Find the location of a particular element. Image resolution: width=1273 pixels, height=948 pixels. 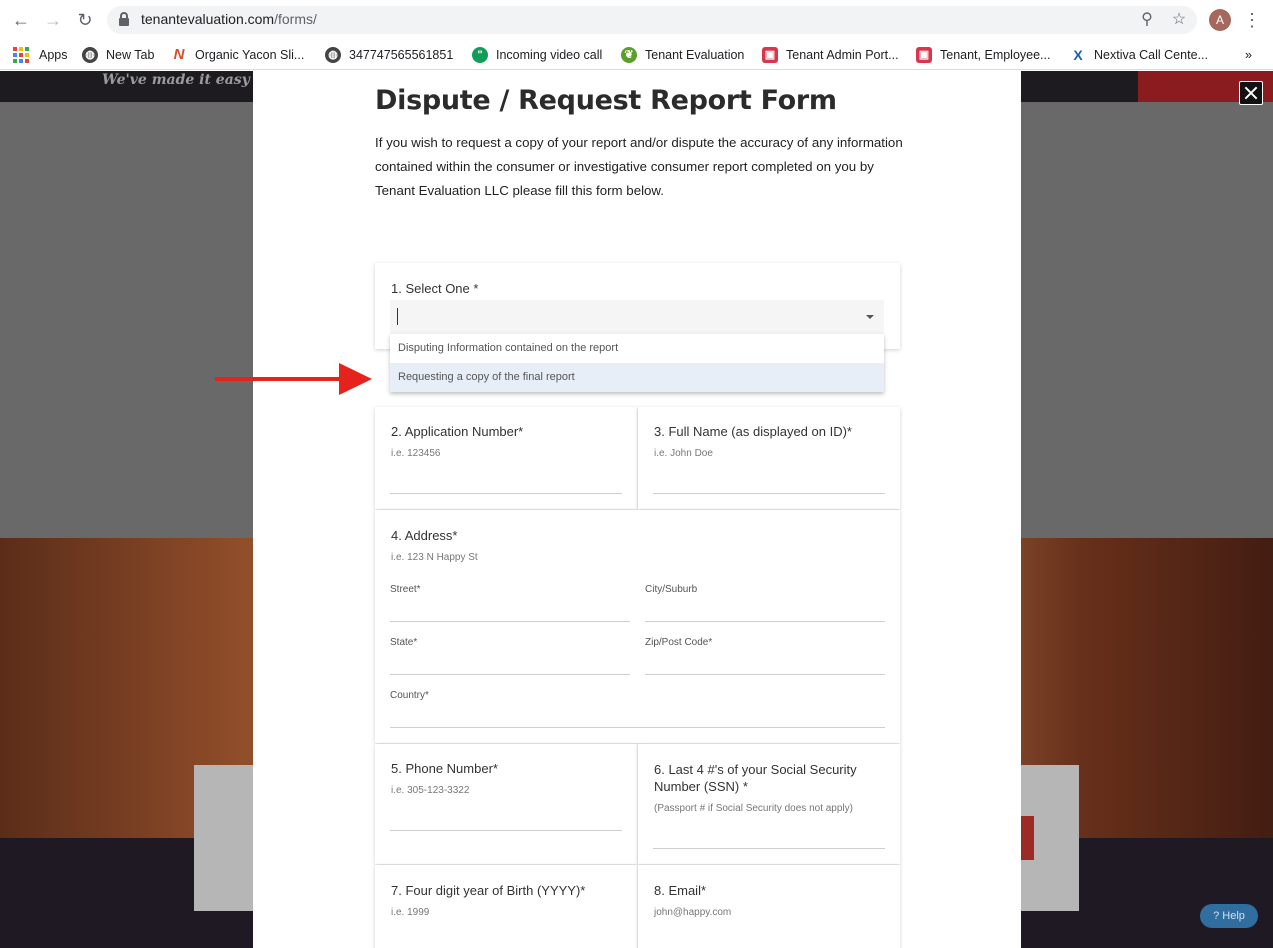

annotation-arrow-shaft is located at coordinates (280, 379).